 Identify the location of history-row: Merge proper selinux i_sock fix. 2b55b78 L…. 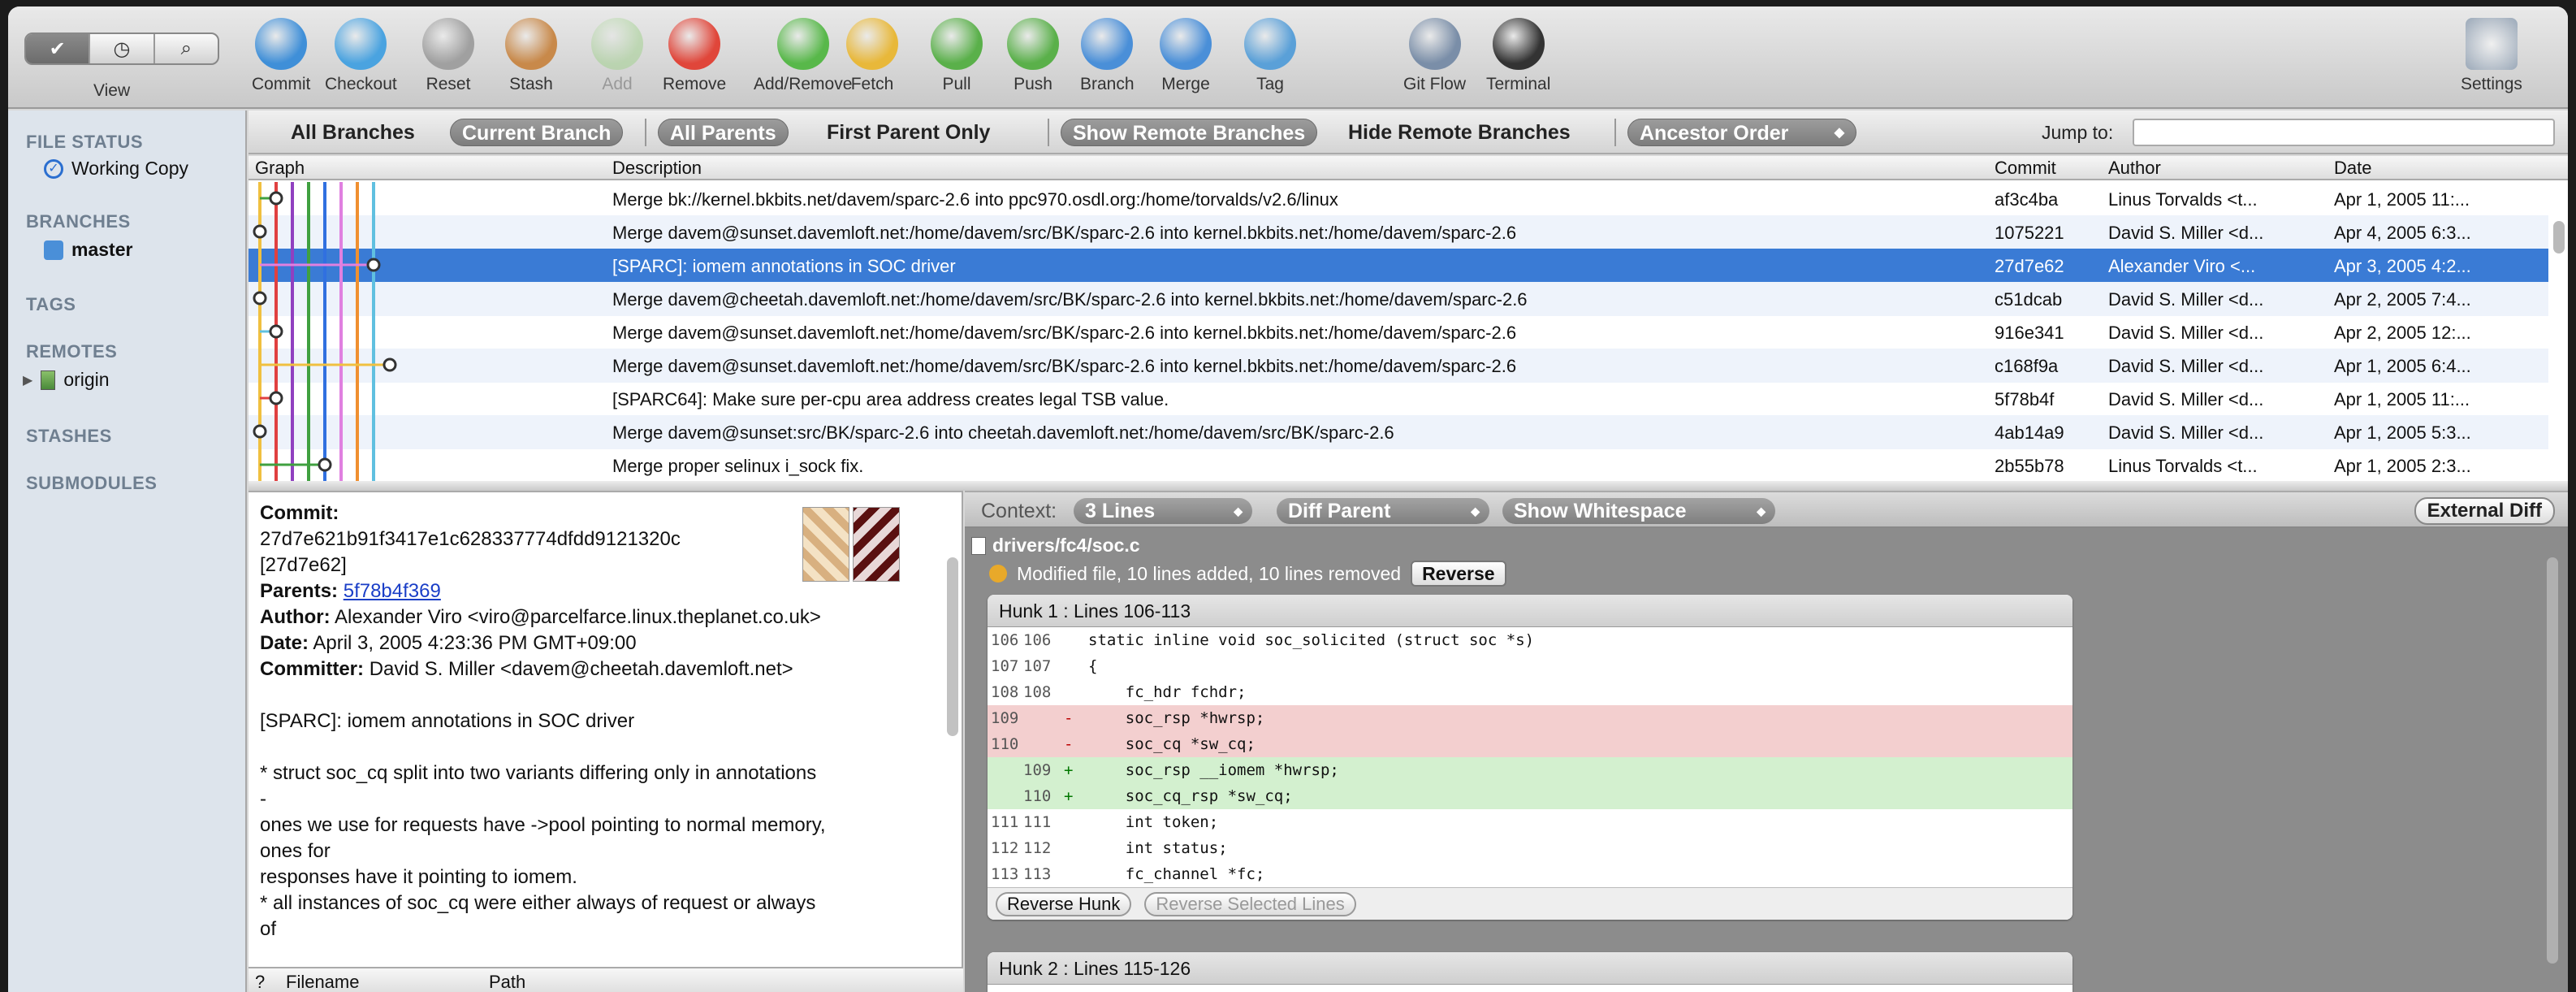
(1398, 464).